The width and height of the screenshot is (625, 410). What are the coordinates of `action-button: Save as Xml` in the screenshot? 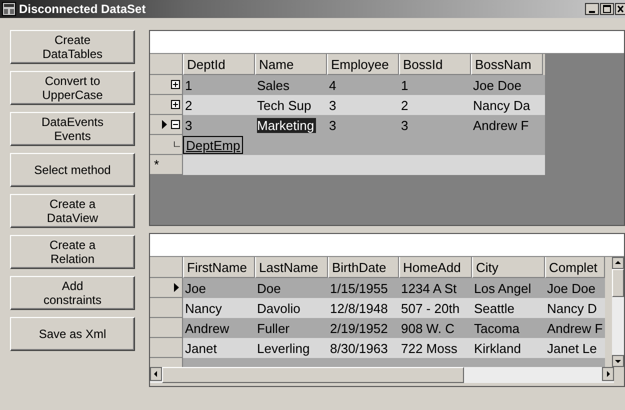 It's located at (72, 334).